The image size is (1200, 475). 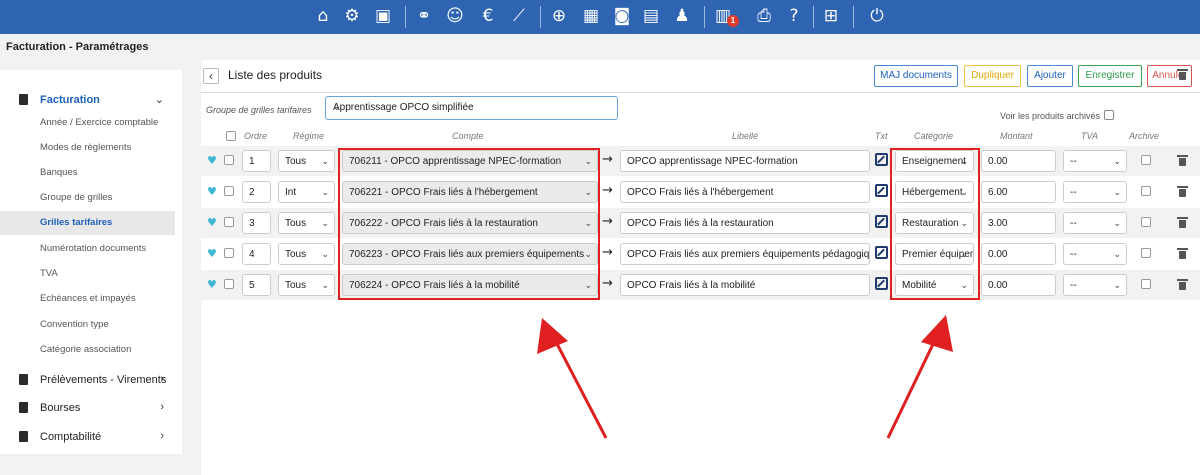 What do you see at coordinates (580, 389) in the screenshot?
I see `annotation-arrow-compte` at bounding box center [580, 389].